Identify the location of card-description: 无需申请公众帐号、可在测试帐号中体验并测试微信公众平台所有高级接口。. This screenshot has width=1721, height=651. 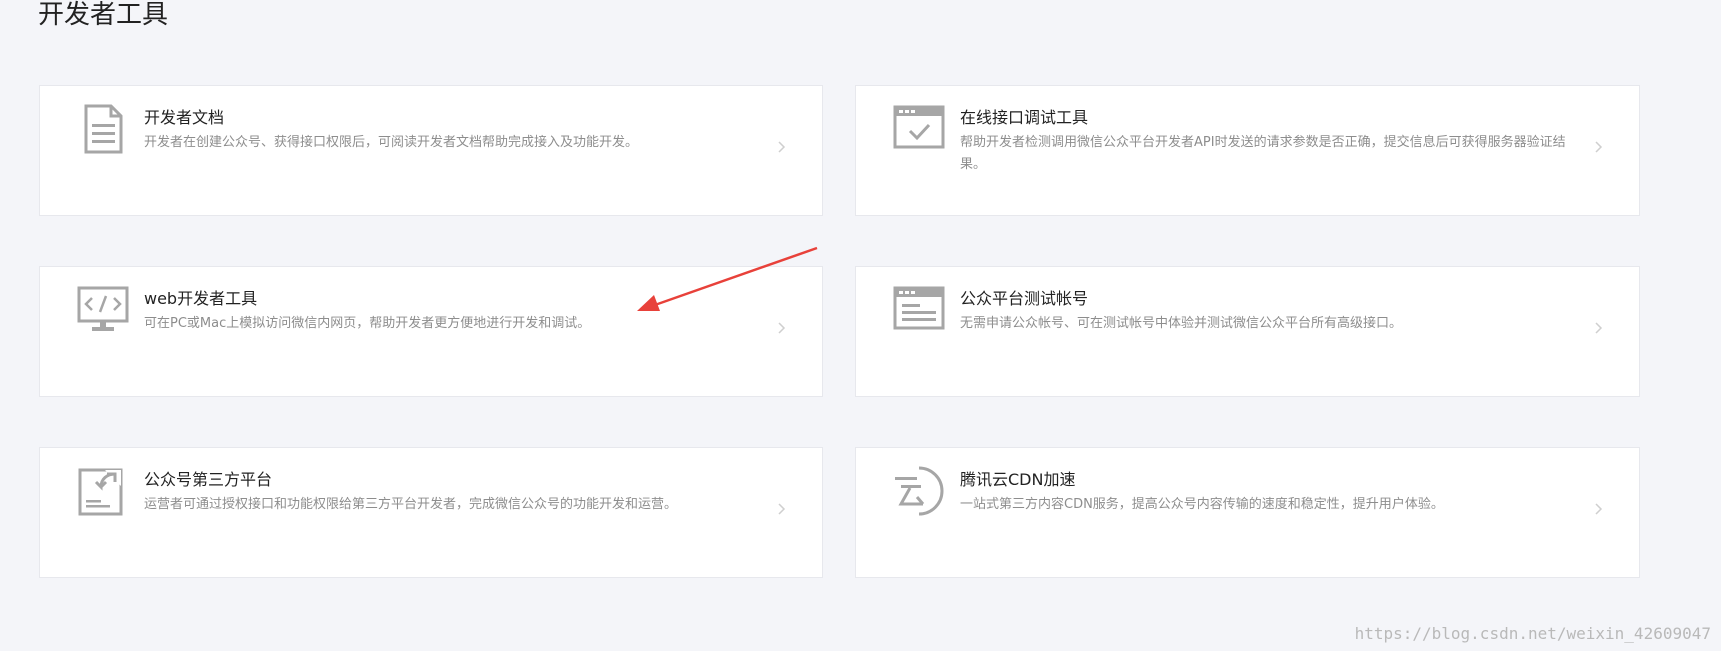
(1181, 323).